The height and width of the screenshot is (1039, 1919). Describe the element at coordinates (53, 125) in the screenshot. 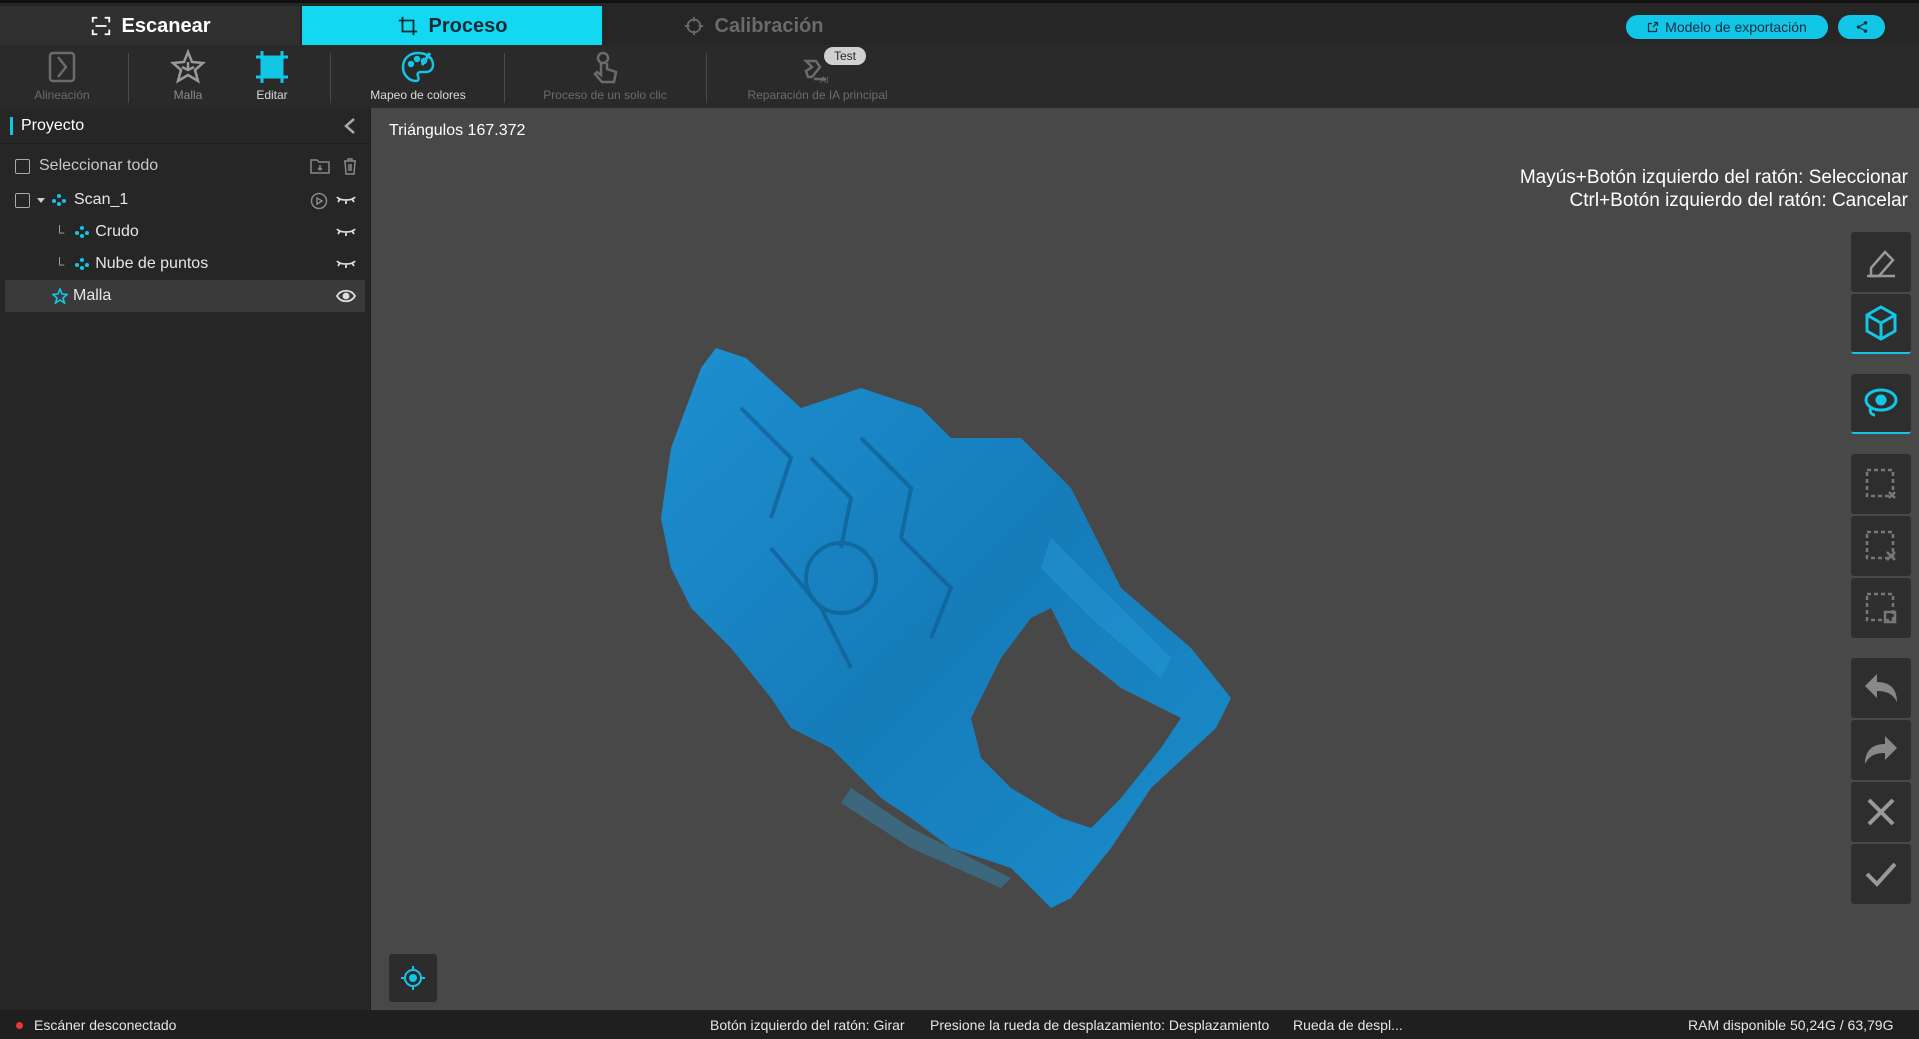

I see `project-title: Proyecto` at that location.